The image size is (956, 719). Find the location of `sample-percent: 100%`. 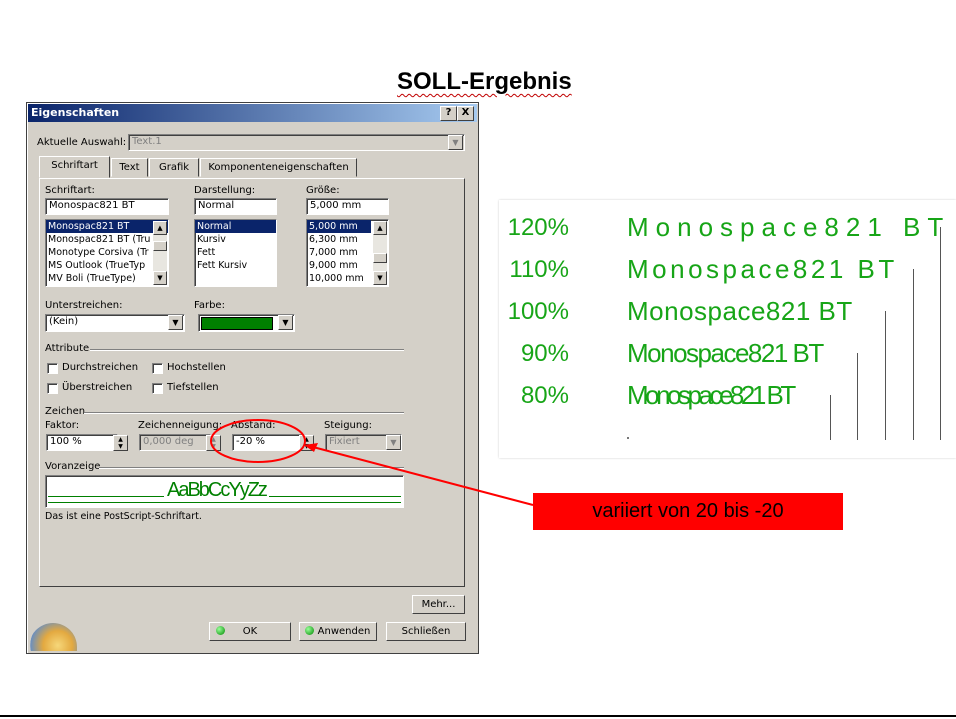

sample-percent: 100% is located at coordinates (538, 311).